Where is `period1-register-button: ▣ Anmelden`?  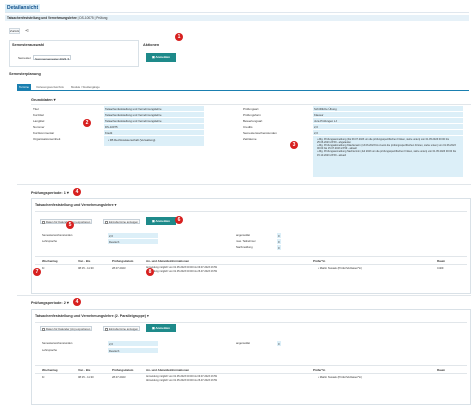 period1-register-button: ▣ Anmelden is located at coordinates (161, 221).